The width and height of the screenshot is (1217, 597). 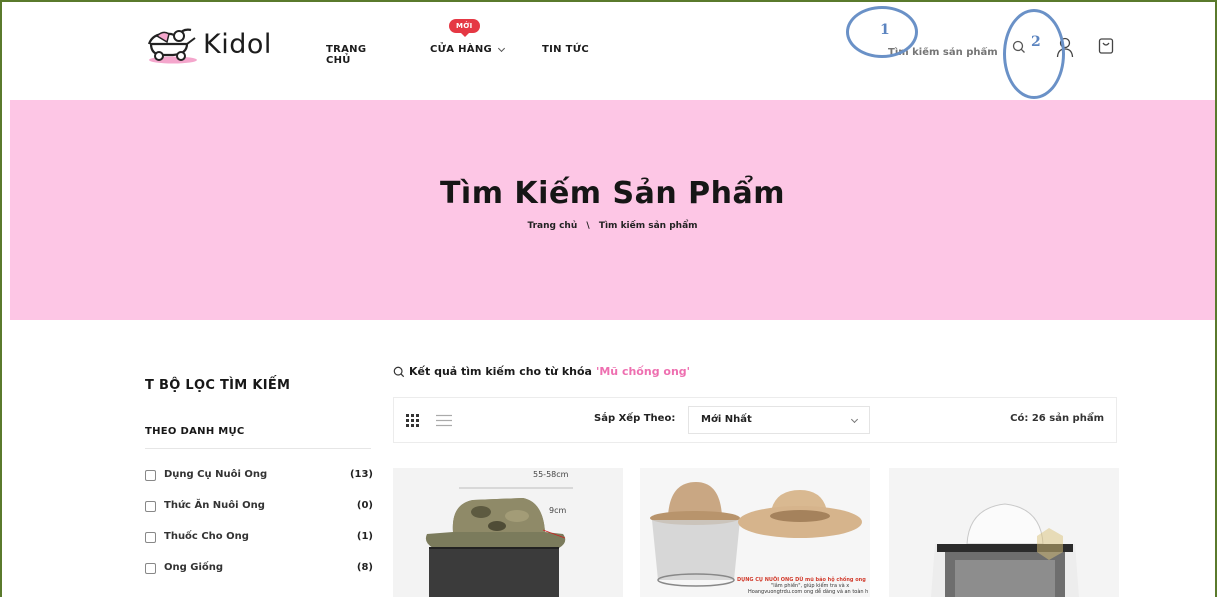 I want to click on dimension-label: 55-58cm, so click(x=551, y=474).